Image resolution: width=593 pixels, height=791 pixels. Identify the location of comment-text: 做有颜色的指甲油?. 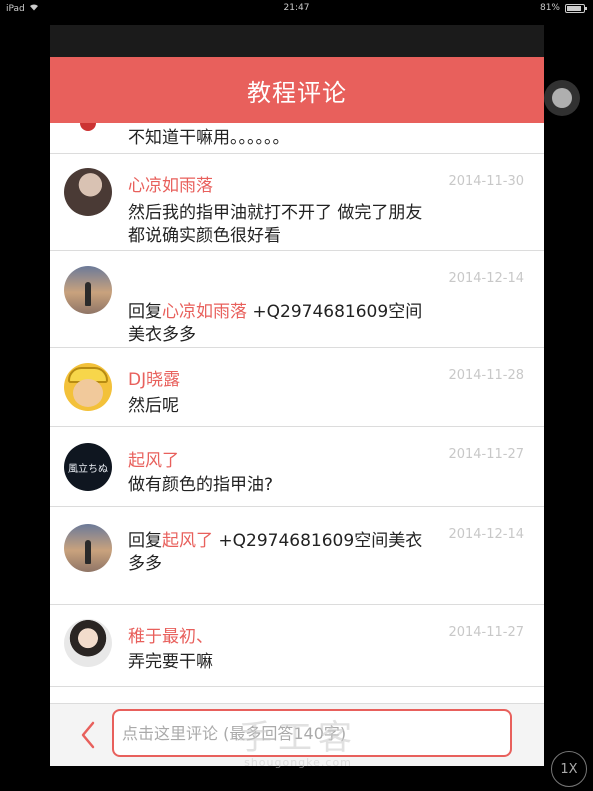
(201, 485).